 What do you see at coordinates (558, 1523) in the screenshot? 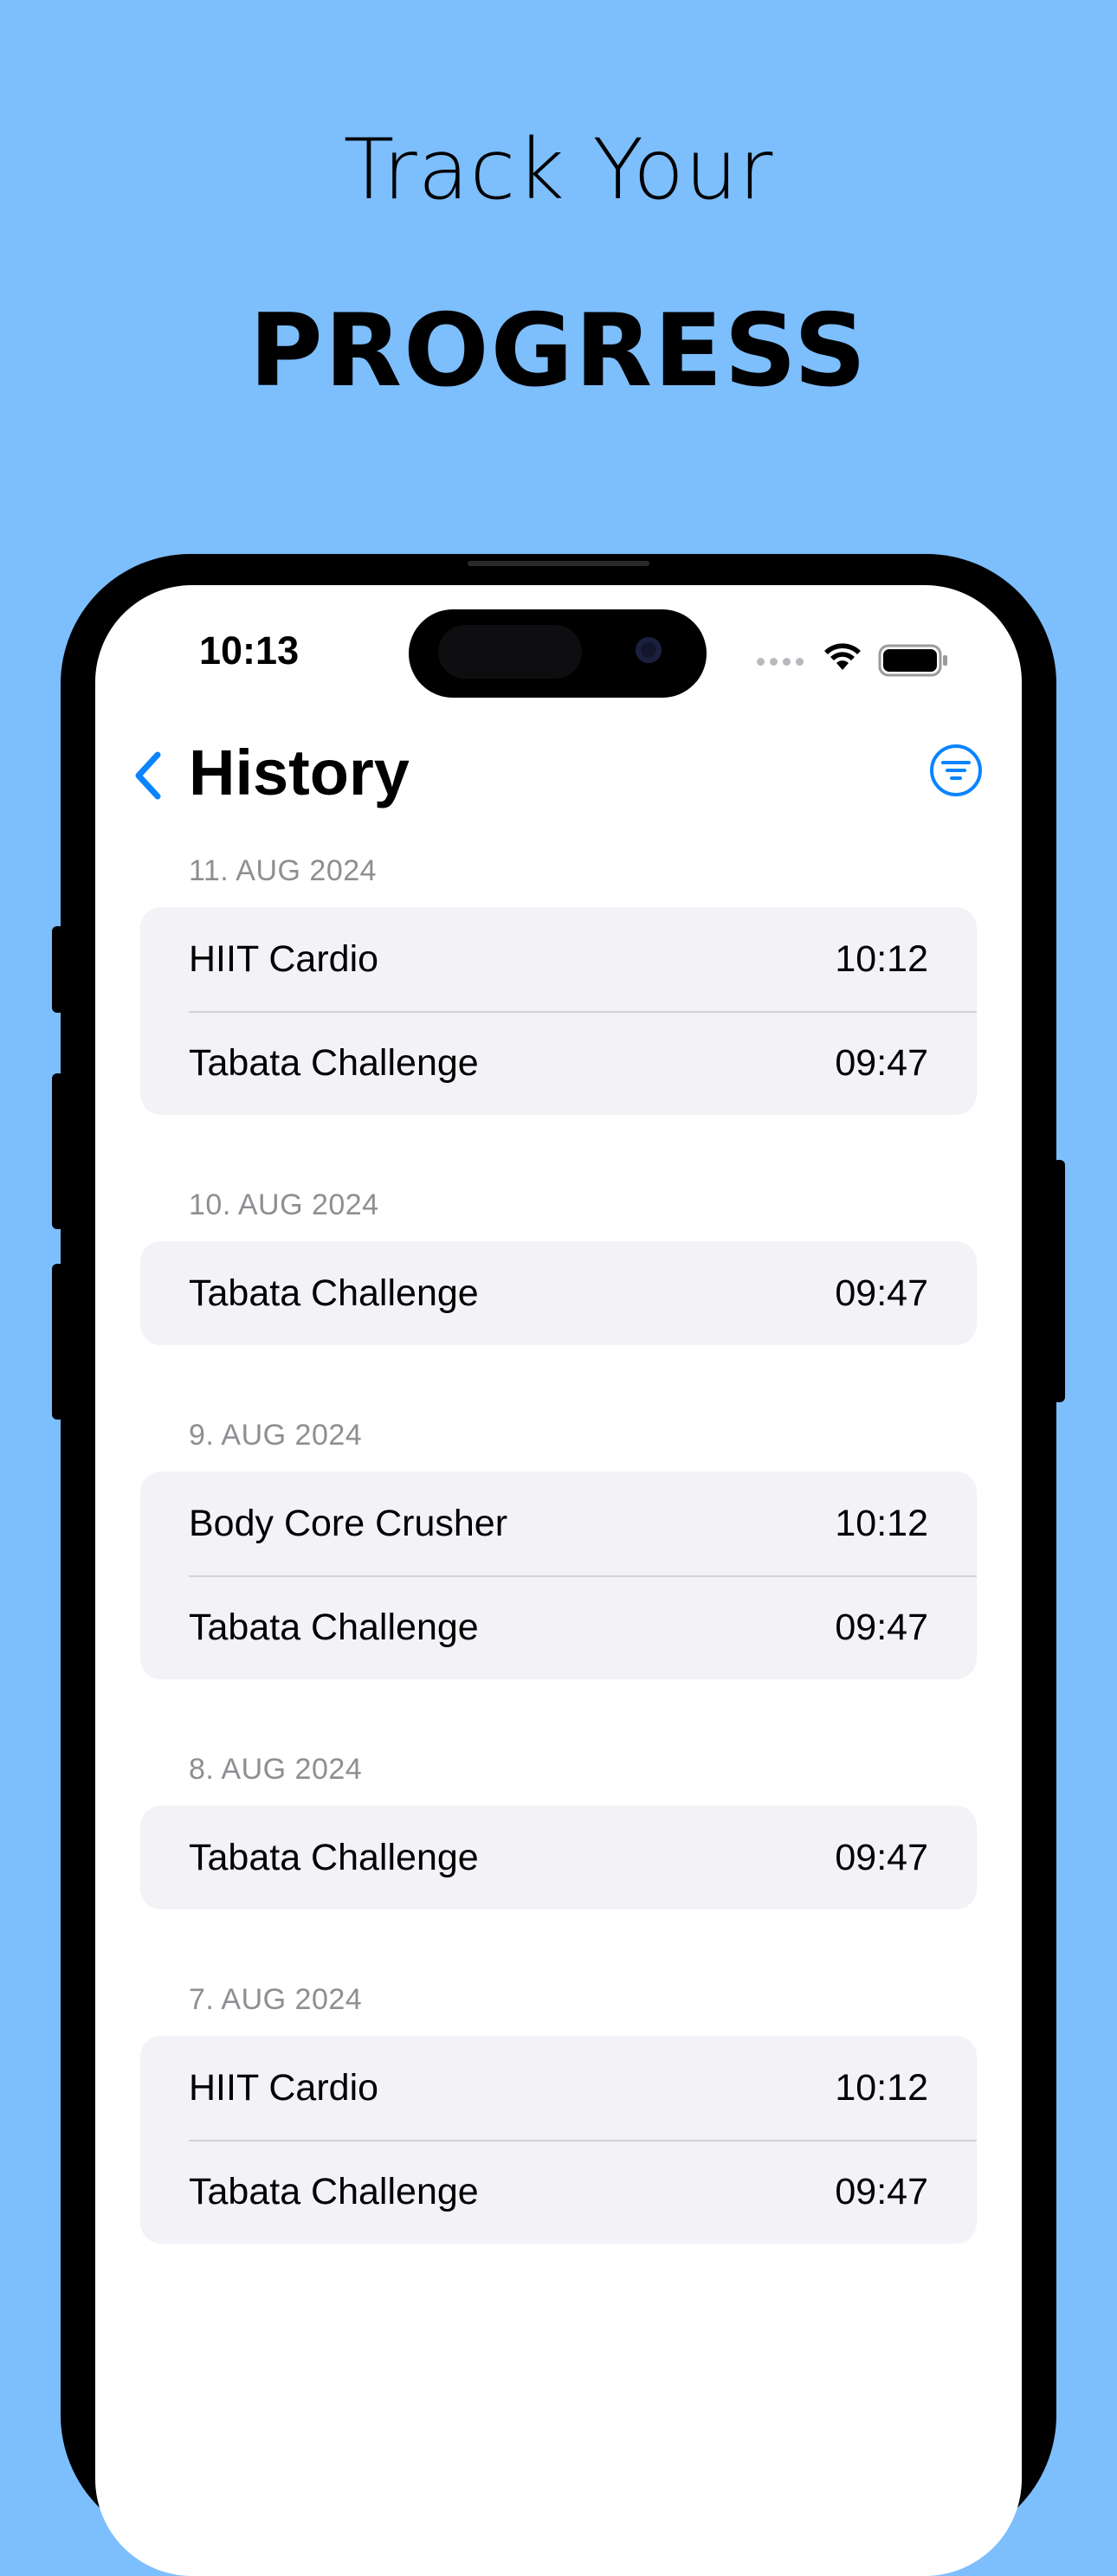
I see `workout-row: Body Core Crusher 10:12` at bounding box center [558, 1523].